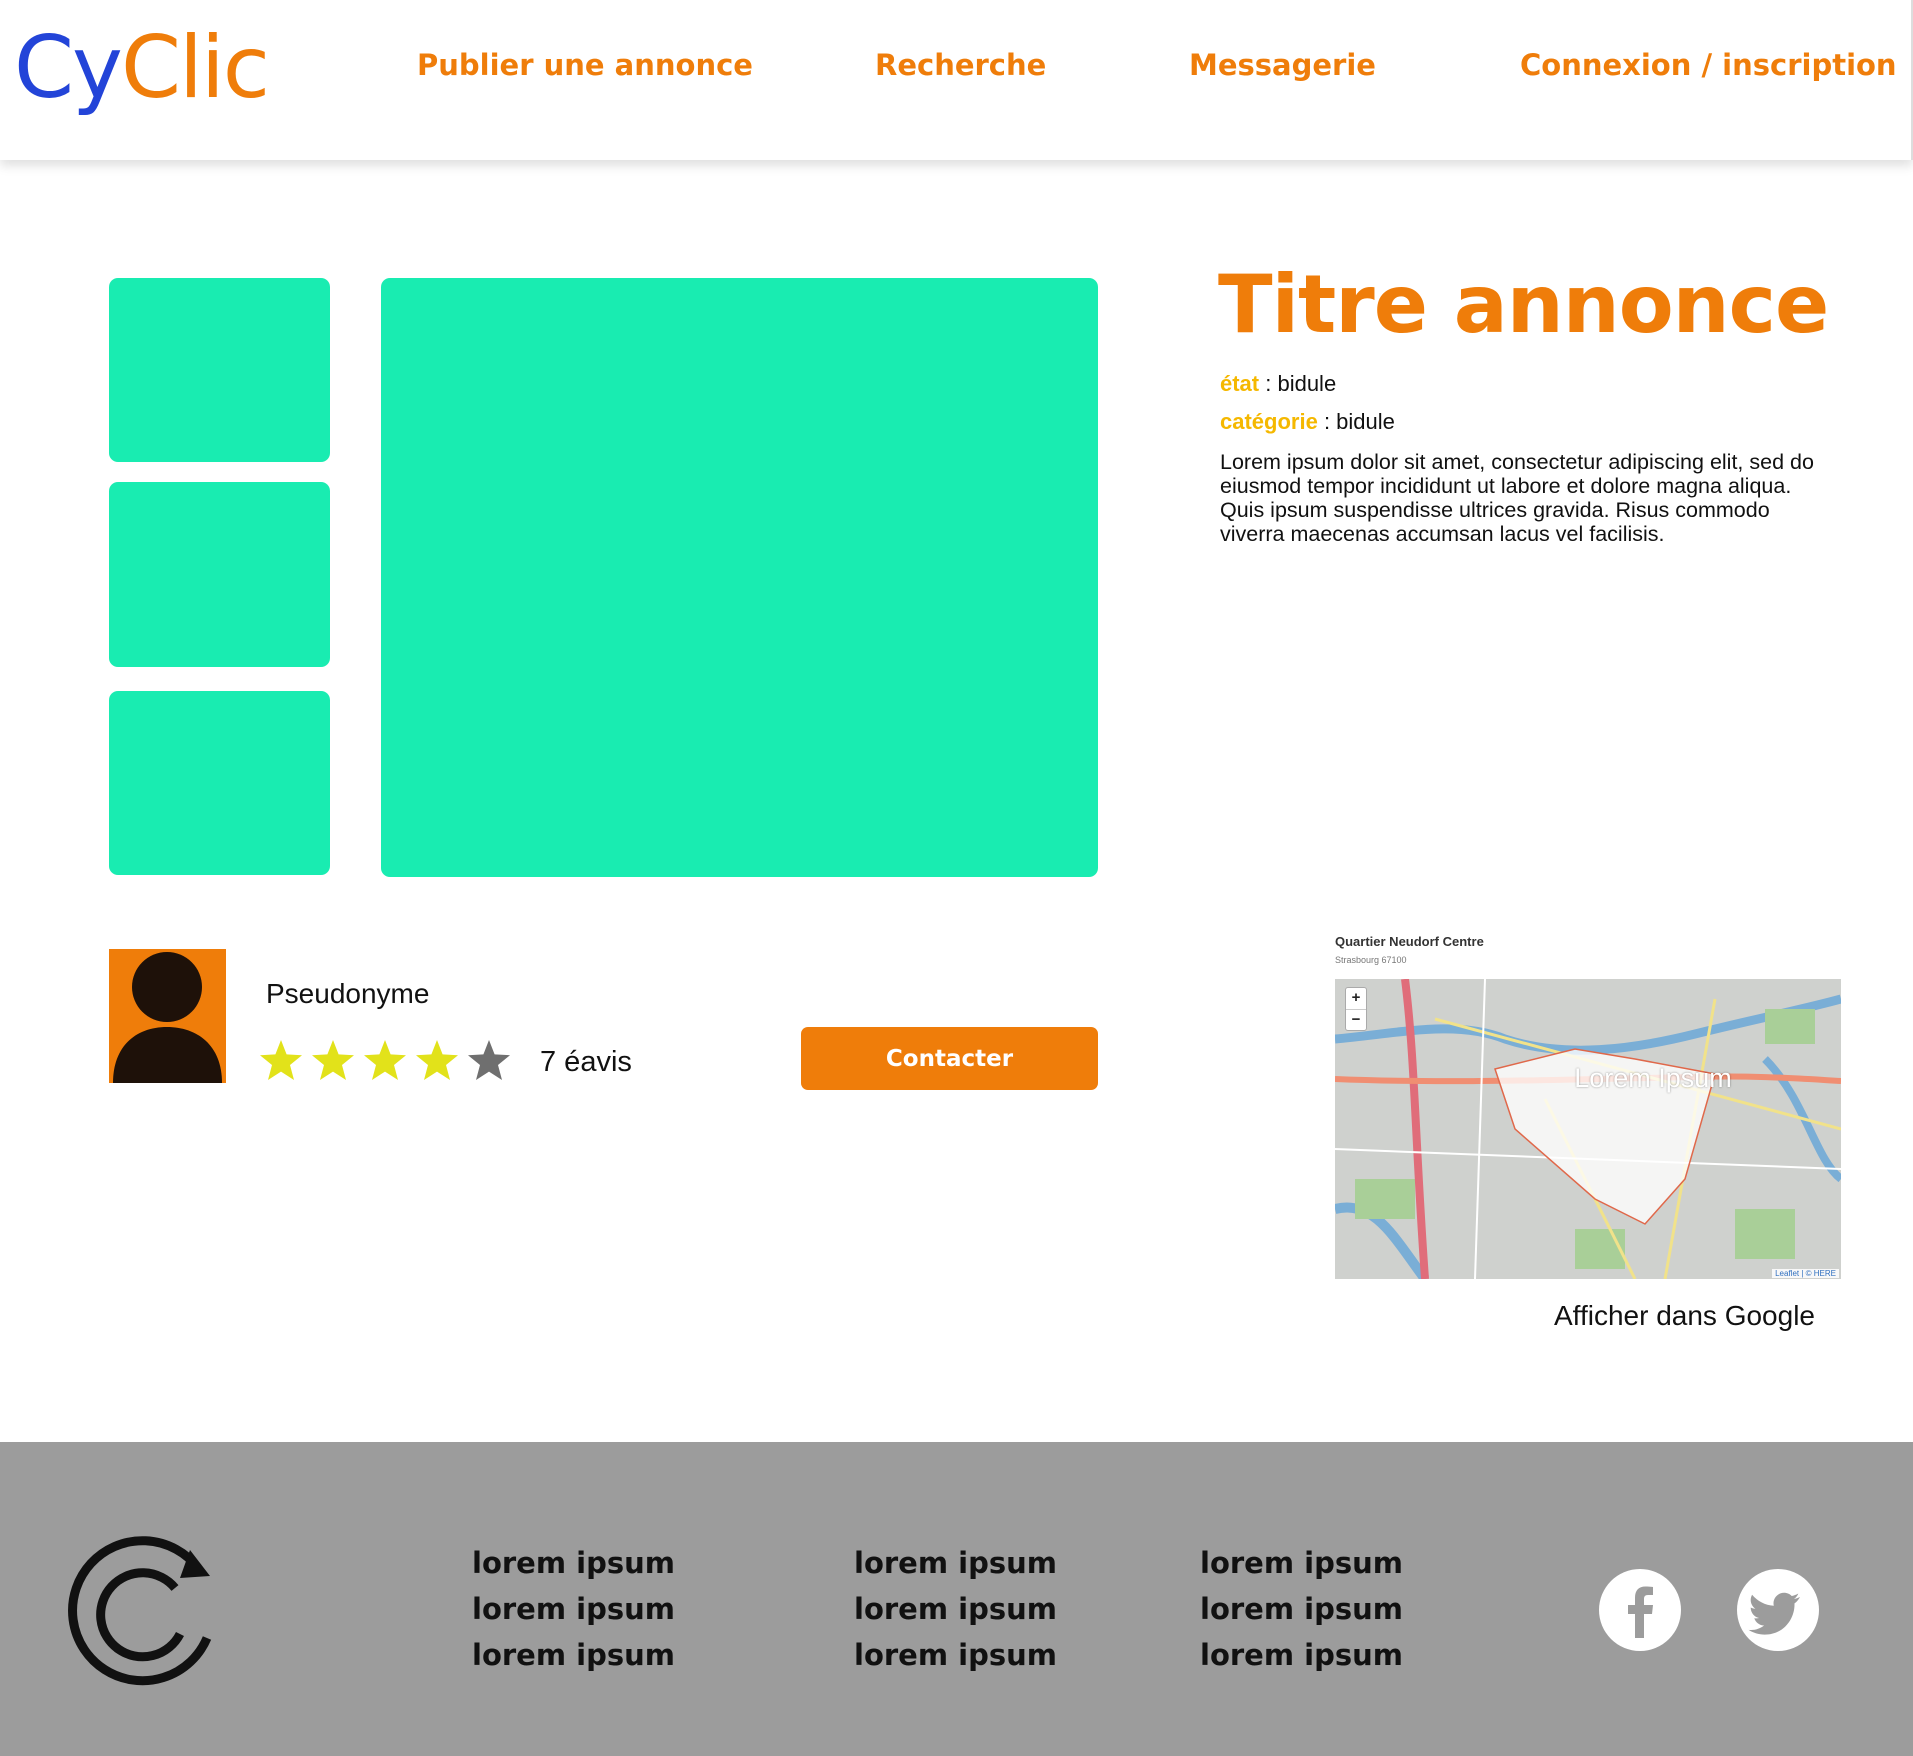 The width and height of the screenshot is (1913, 1756). What do you see at coordinates (949, 1058) in the screenshot?
I see `contact-button: Contacter` at bounding box center [949, 1058].